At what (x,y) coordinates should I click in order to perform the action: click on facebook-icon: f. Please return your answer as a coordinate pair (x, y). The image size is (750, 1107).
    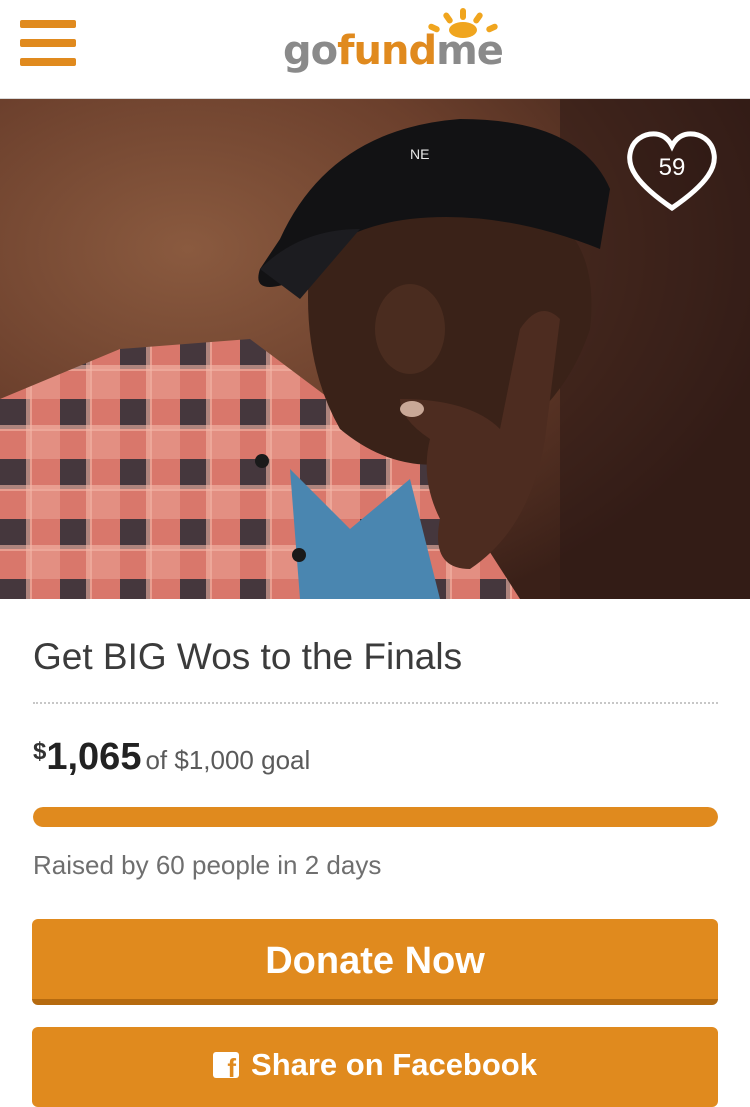
    Looking at the image, I should click on (226, 1066).